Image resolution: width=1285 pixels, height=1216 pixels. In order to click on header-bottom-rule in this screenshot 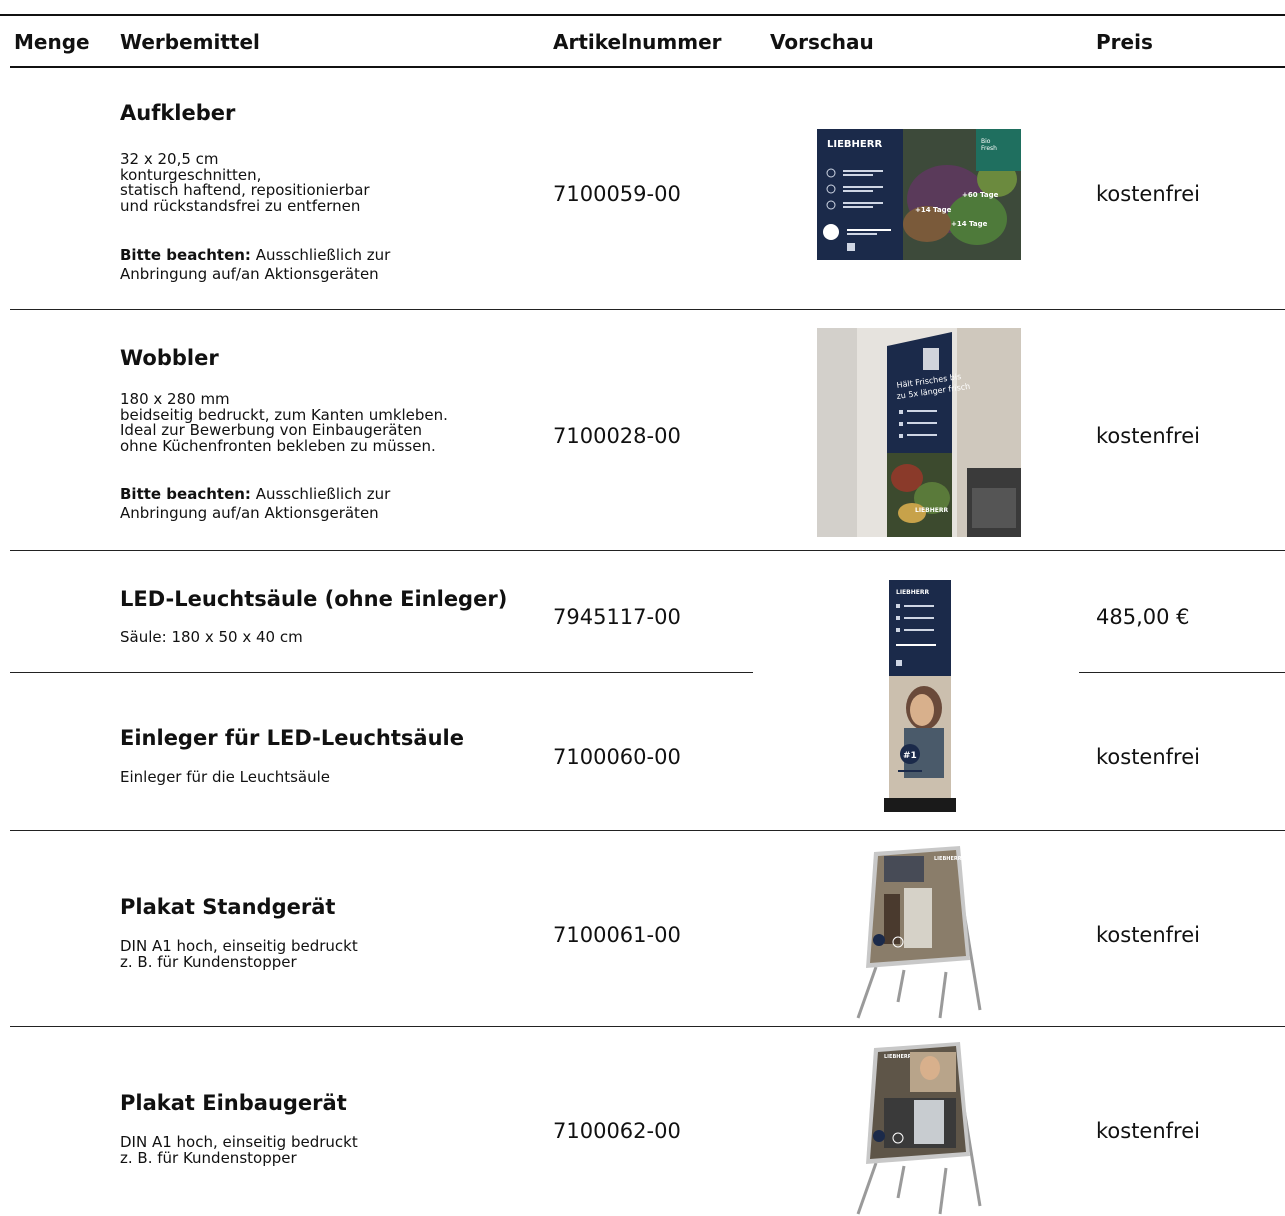, I will do `click(647, 67)`.